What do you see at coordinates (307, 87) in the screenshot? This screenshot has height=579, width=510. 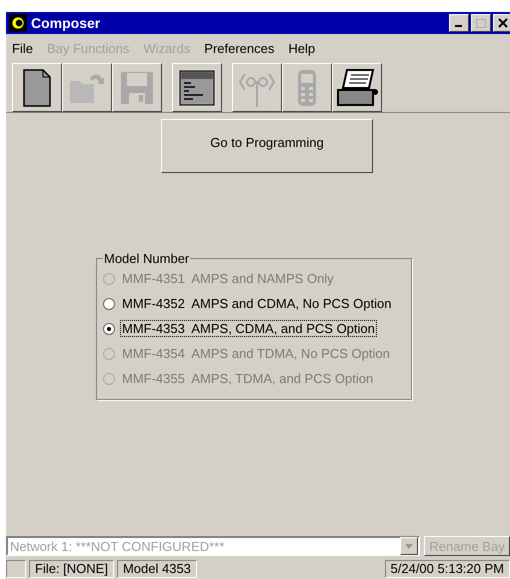 I see `phone-icon` at bounding box center [307, 87].